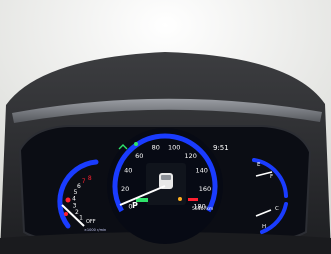 The width and height of the screenshot is (331, 254). What do you see at coordinates (135, 205) in the screenshot?
I see `gear-indicator: P` at bounding box center [135, 205].